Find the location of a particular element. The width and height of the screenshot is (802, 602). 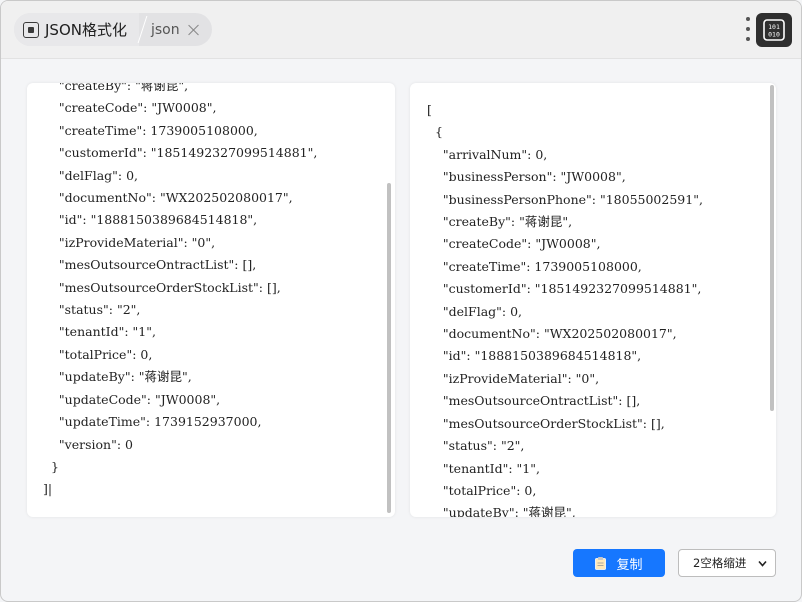

tab-json-formatter: JSON格式化 is located at coordinates (76, 29).